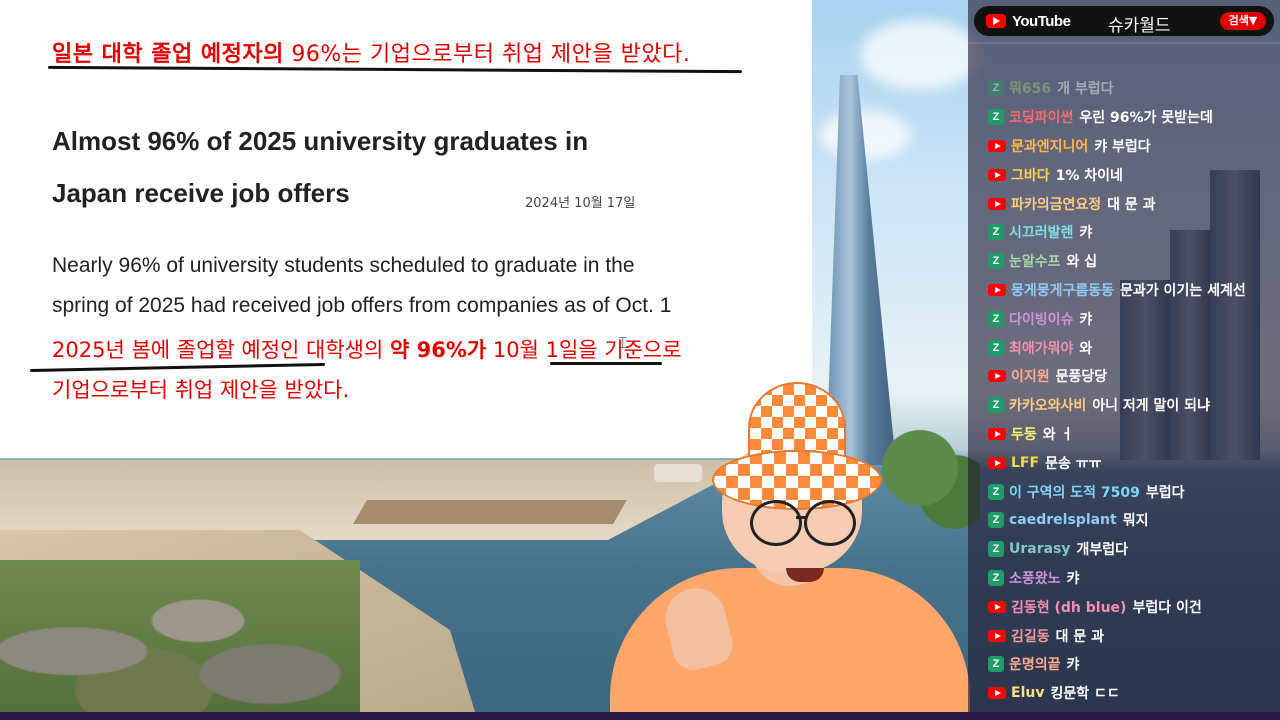 The height and width of the screenshot is (720, 1280). Describe the element at coordinates (221, 350) in the screenshot. I see `body-korean-part-1: 2025년 봄에 졸업할 예정인 대학생의` at that location.